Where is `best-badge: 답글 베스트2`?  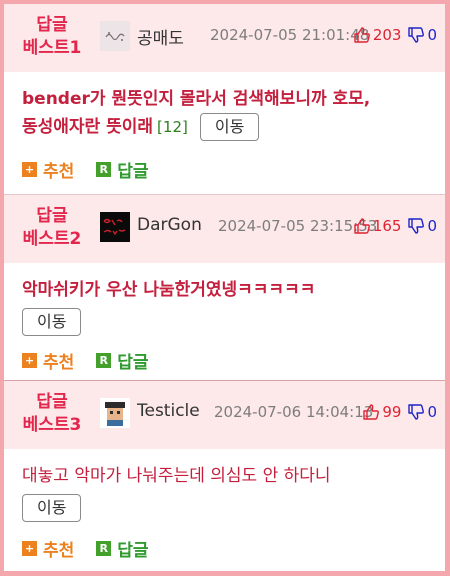 best-badge: 답글 베스트2 is located at coordinates (52, 228).